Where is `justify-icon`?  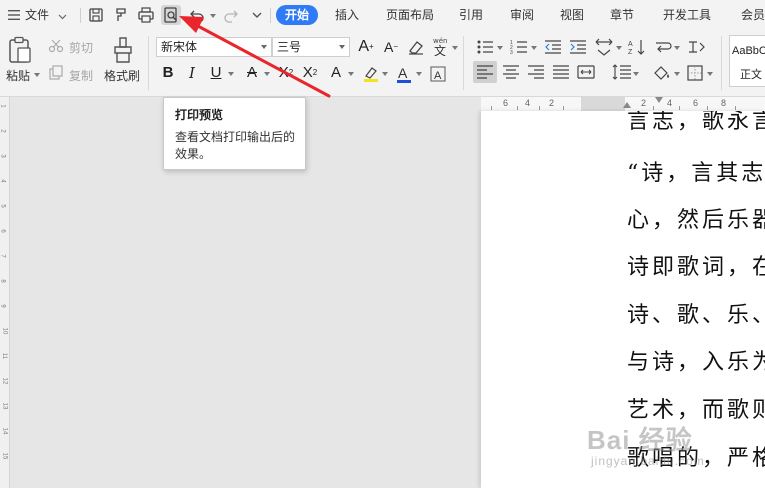 justify-icon is located at coordinates (561, 72).